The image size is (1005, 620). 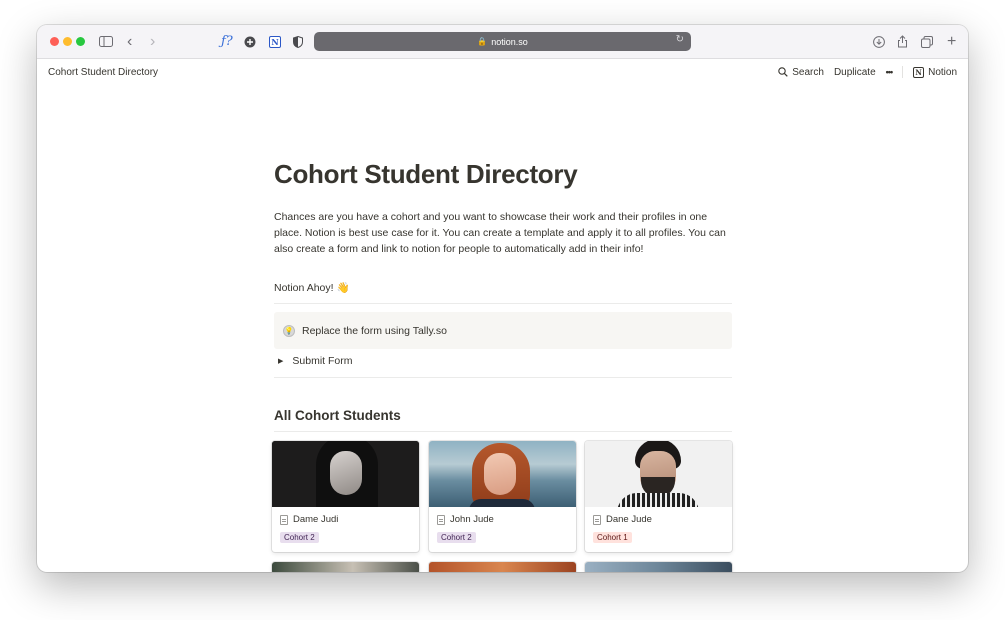 I want to click on notion-extension-icon: N, so click(x=275, y=41).